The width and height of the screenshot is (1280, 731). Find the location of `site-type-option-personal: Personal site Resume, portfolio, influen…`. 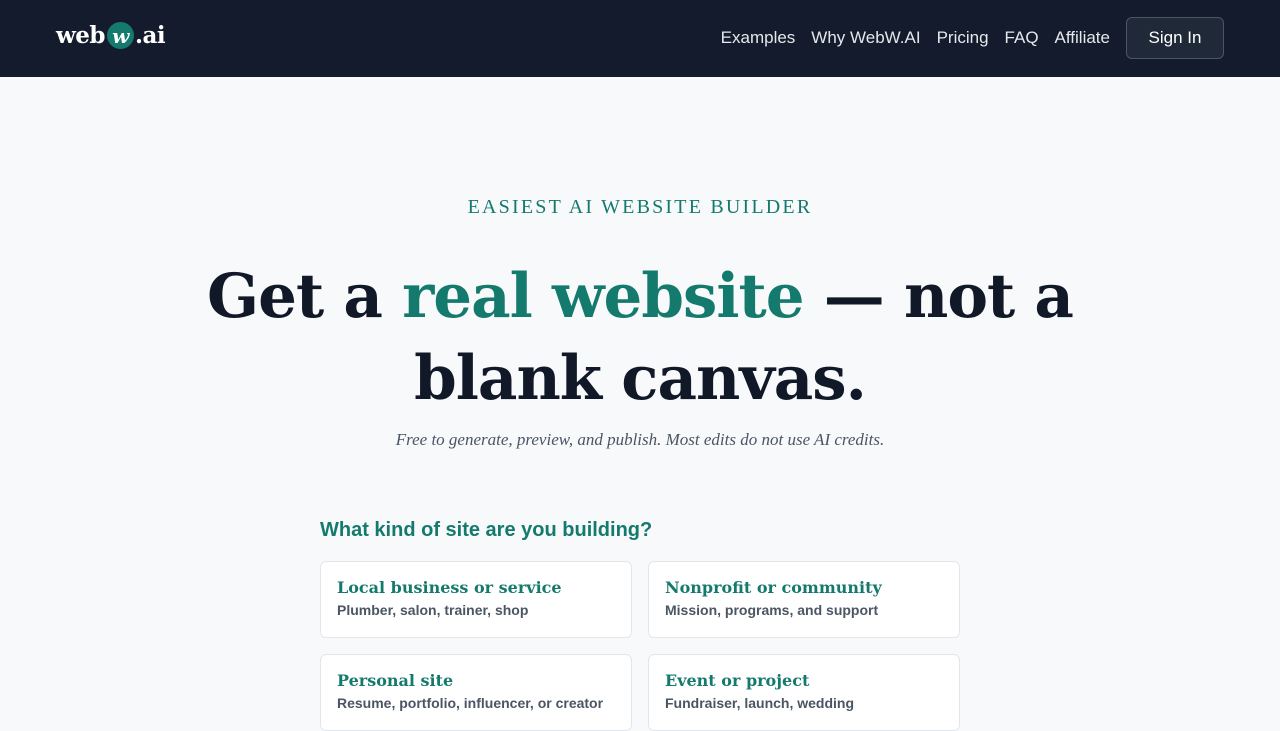

site-type-option-personal: Personal site Resume, portfolio, influen… is located at coordinates (476, 692).